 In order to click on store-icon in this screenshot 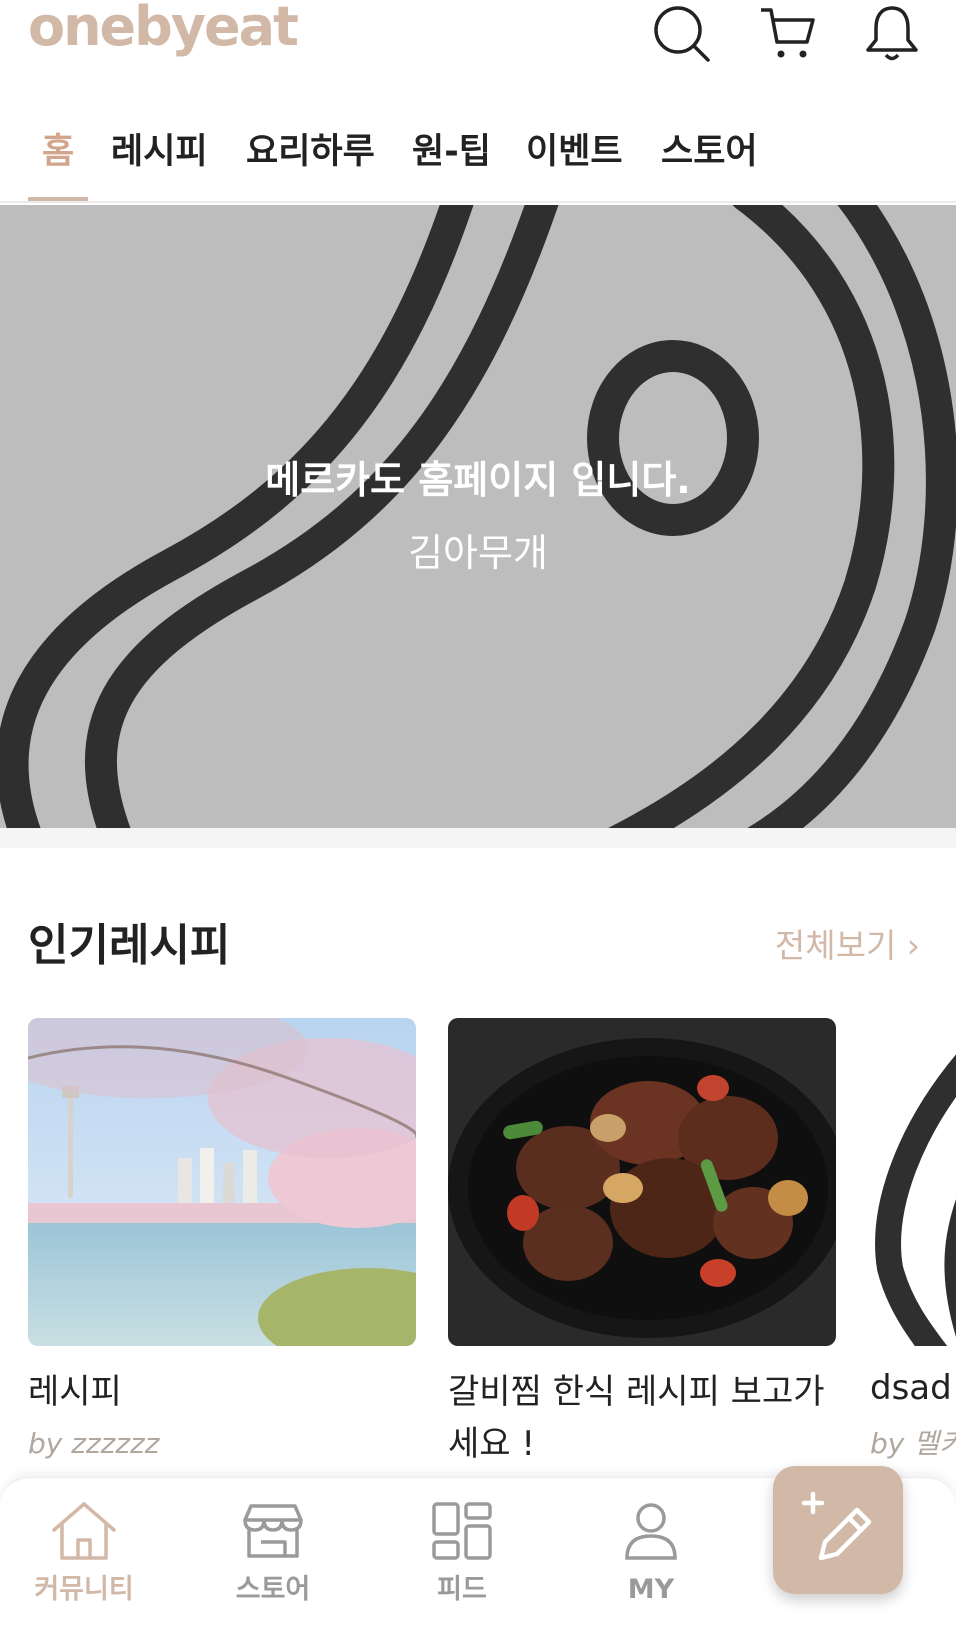, I will do `click(273, 1531)`.